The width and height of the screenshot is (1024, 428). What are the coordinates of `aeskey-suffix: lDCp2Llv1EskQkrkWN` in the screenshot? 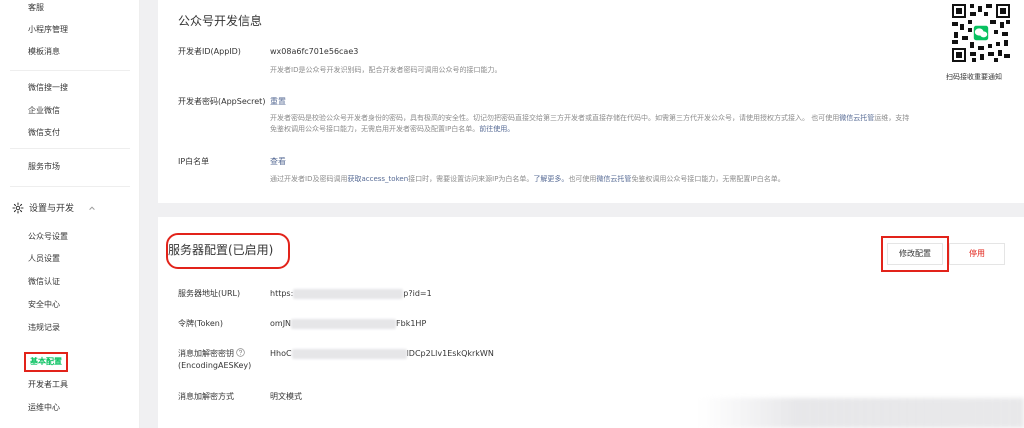 It's located at (450, 353).